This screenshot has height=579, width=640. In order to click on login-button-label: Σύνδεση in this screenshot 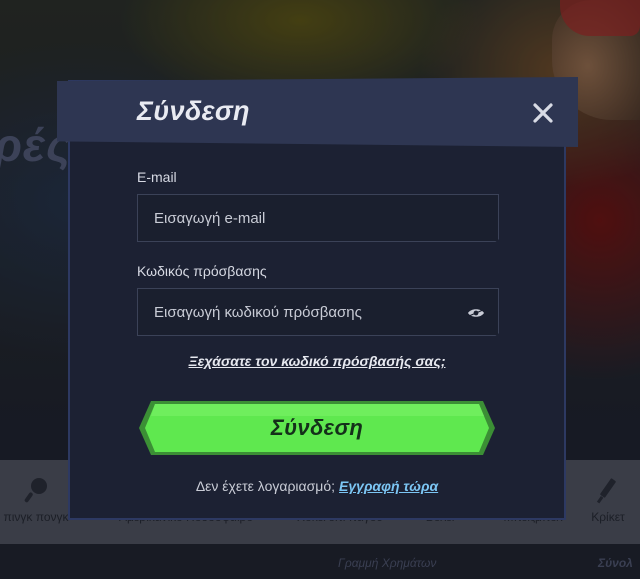, I will do `click(317, 427)`.